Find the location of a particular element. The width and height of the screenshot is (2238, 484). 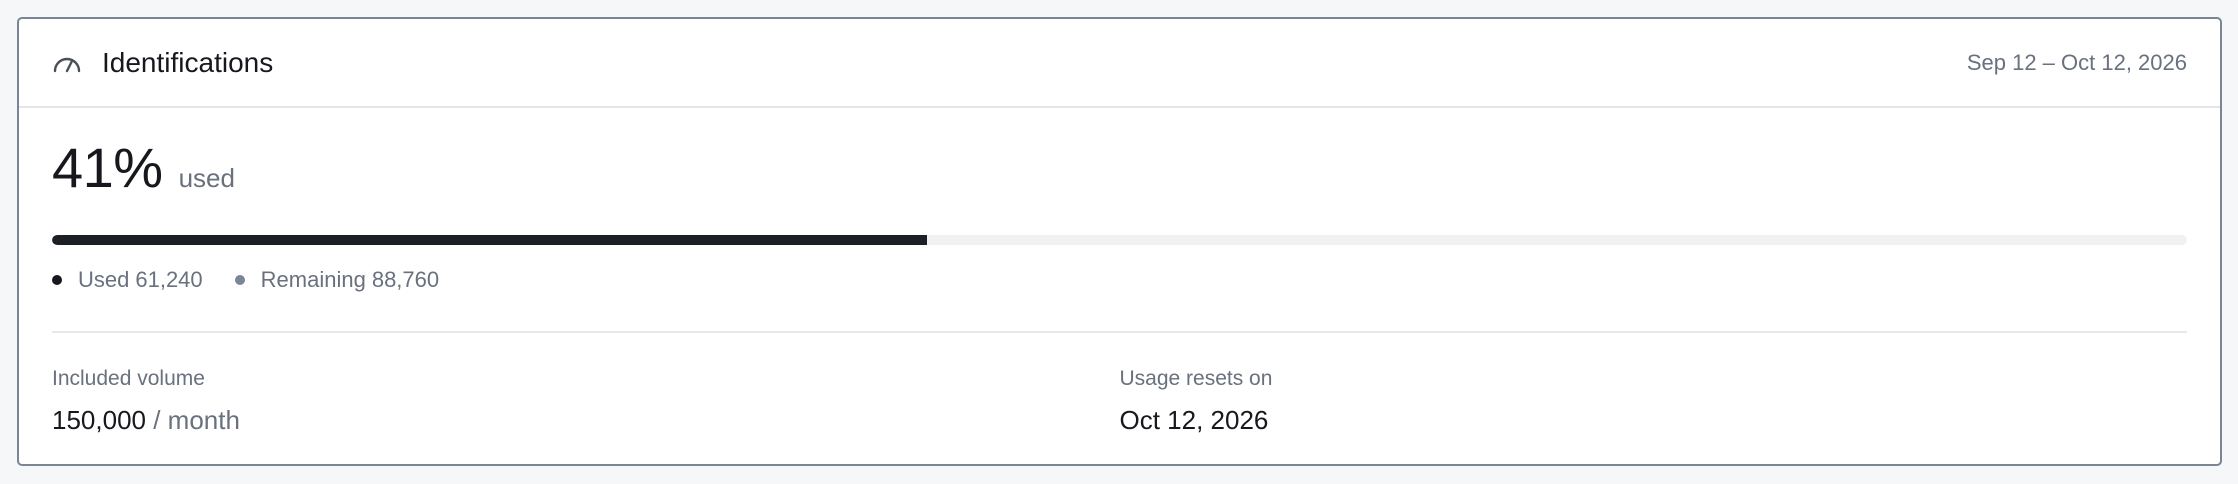

legend-used-value: 61,240 is located at coordinates (169, 279).